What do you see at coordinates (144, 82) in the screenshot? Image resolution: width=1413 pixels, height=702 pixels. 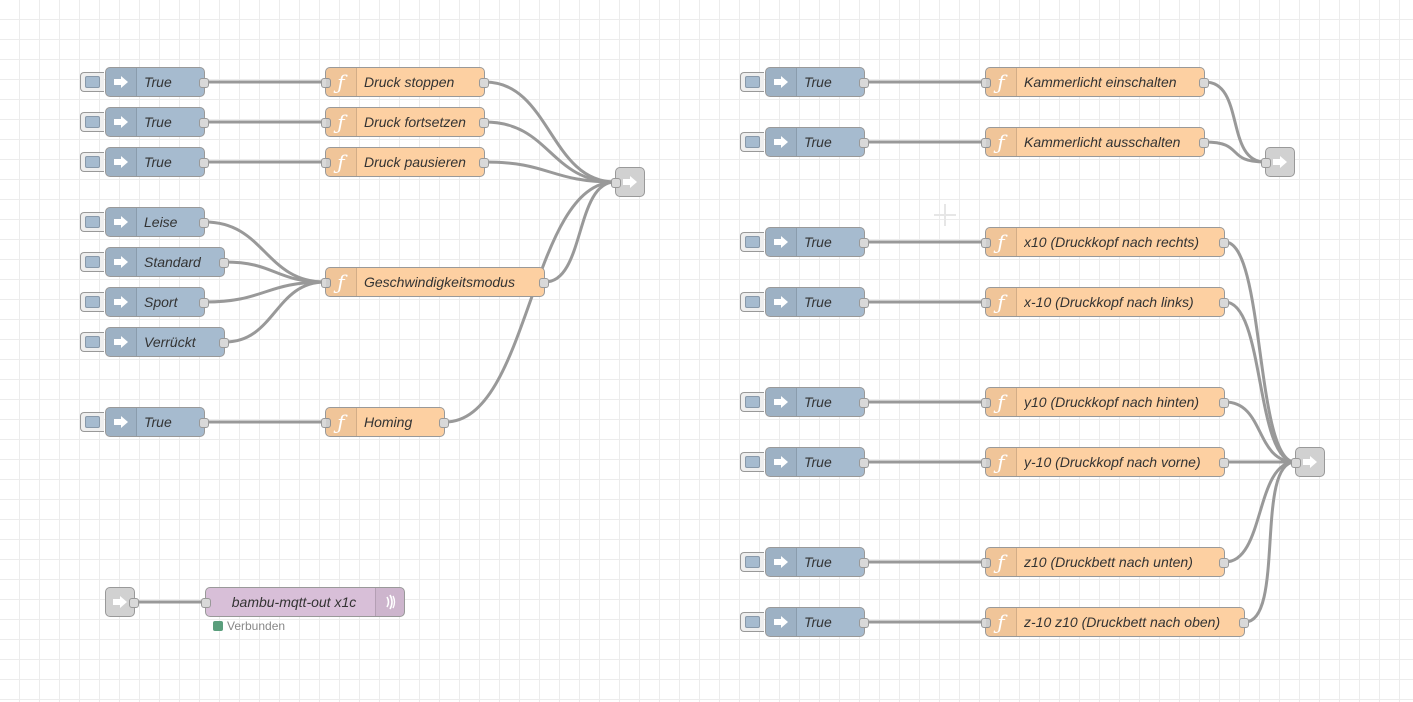 I see `inject-node-druck-stoppen: True` at bounding box center [144, 82].